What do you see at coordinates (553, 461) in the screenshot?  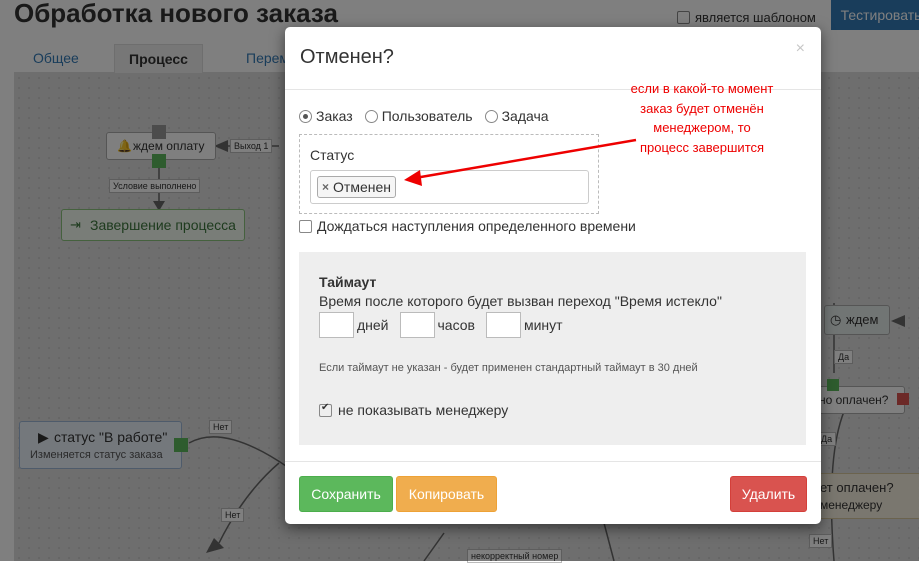 I see `modal-footer-divider` at bounding box center [553, 461].